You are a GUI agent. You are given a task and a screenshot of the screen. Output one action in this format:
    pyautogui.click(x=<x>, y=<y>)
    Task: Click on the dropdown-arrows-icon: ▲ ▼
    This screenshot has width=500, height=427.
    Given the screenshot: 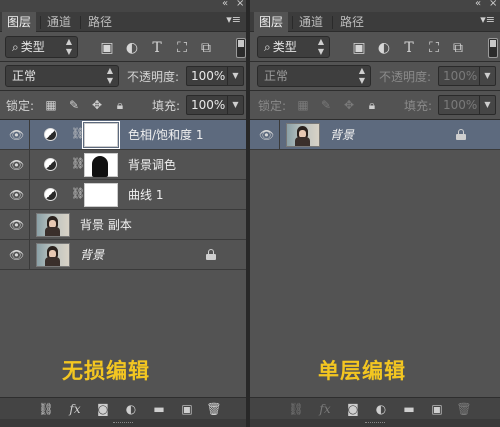 What is the action you would take?
    pyautogui.click(x=320, y=46)
    